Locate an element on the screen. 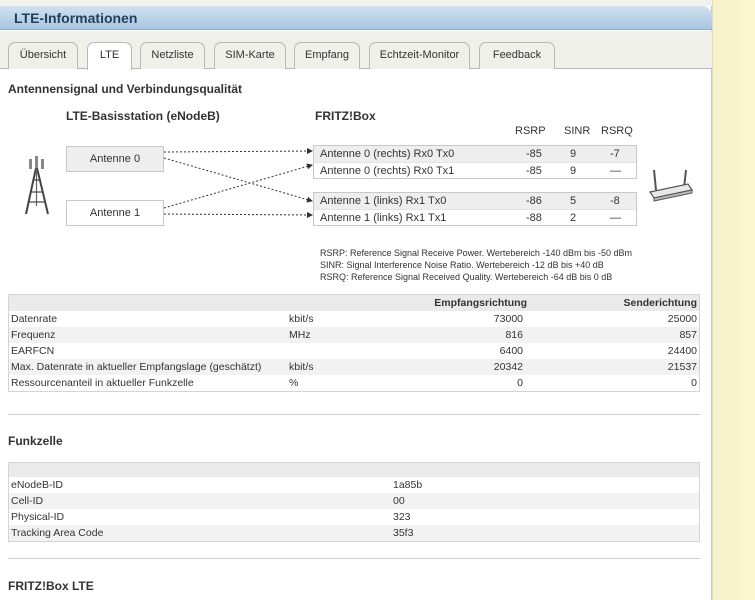 The width and height of the screenshot is (755, 600). row-label: Ressourcenanteil in aktueller Funkzelle is located at coordinates (102, 383).